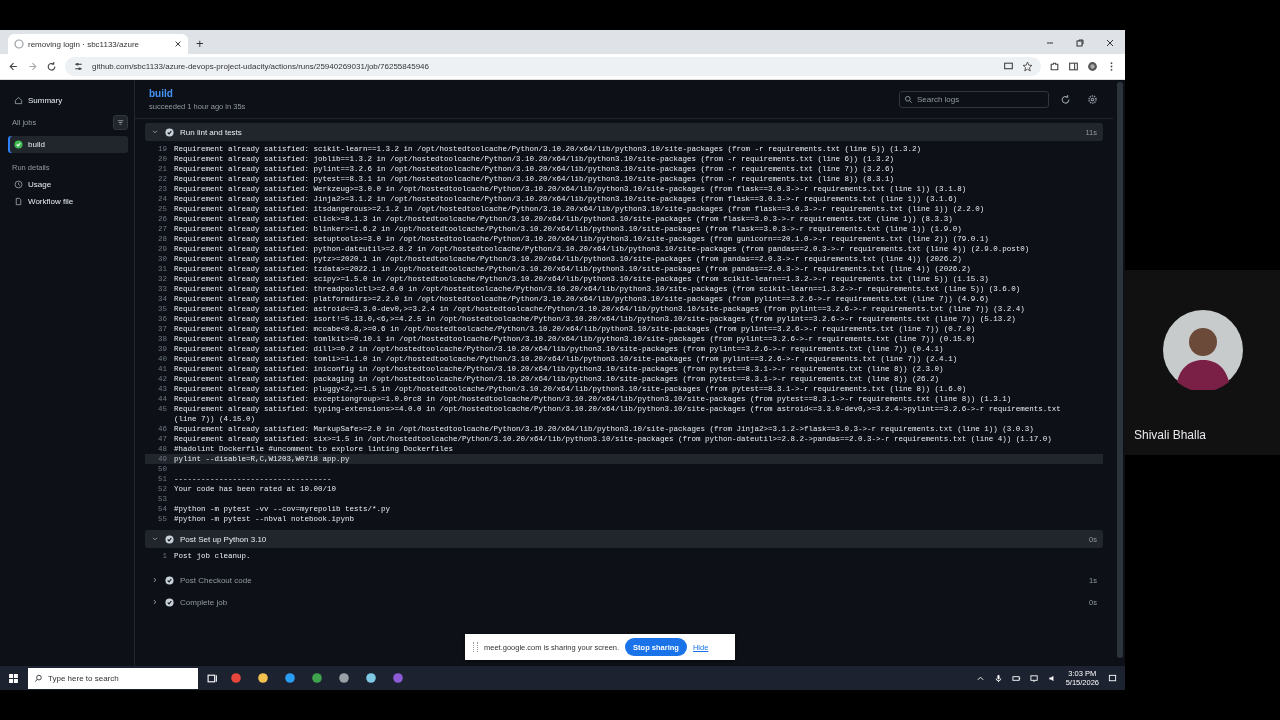 The image size is (1280, 720). Describe the element at coordinates (113, 678) in the screenshot. I see `taskbar-search-field: Type here to search` at that location.